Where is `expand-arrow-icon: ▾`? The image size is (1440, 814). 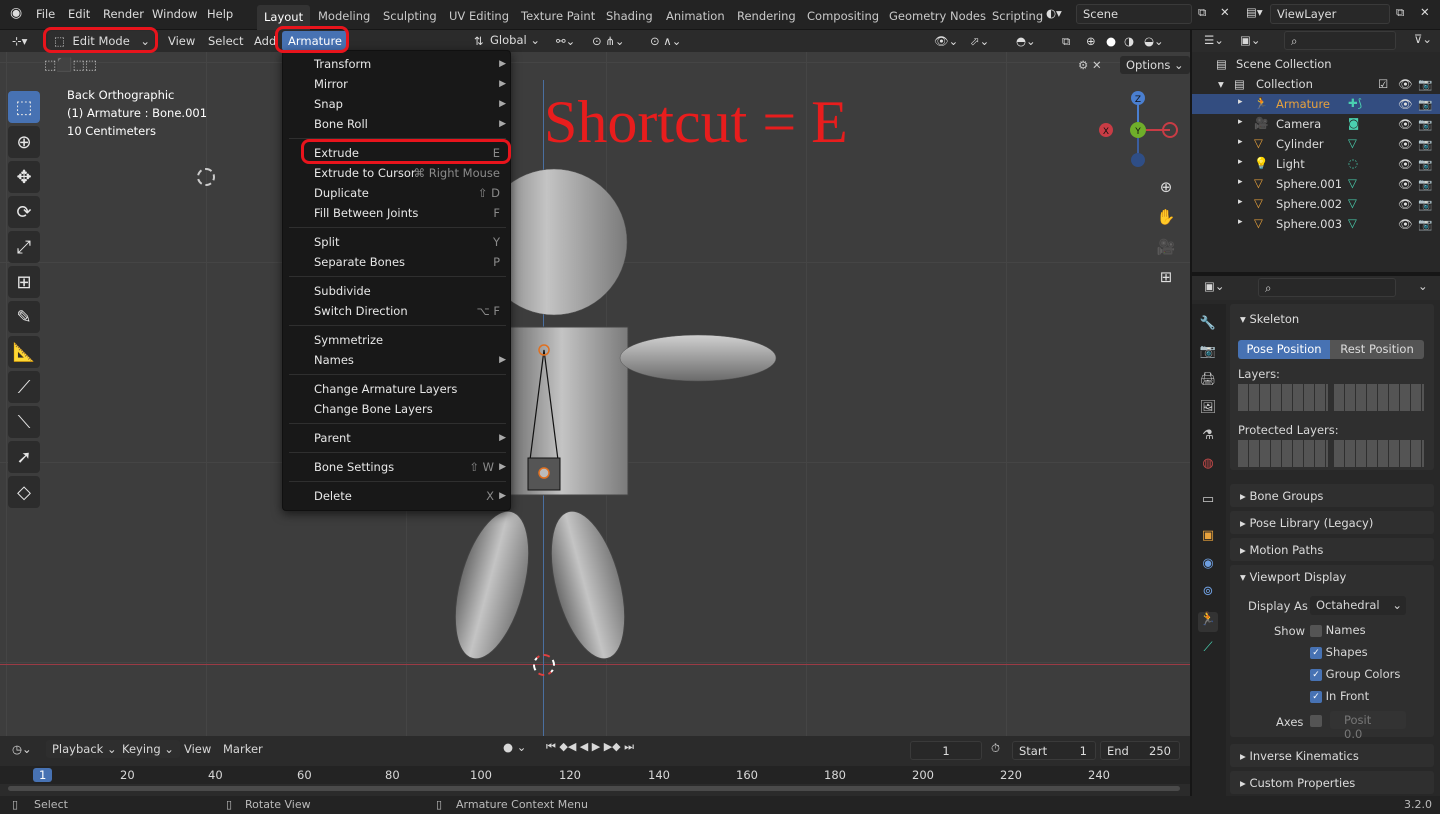
expand-arrow-icon: ▾ is located at coordinates (1221, 84).